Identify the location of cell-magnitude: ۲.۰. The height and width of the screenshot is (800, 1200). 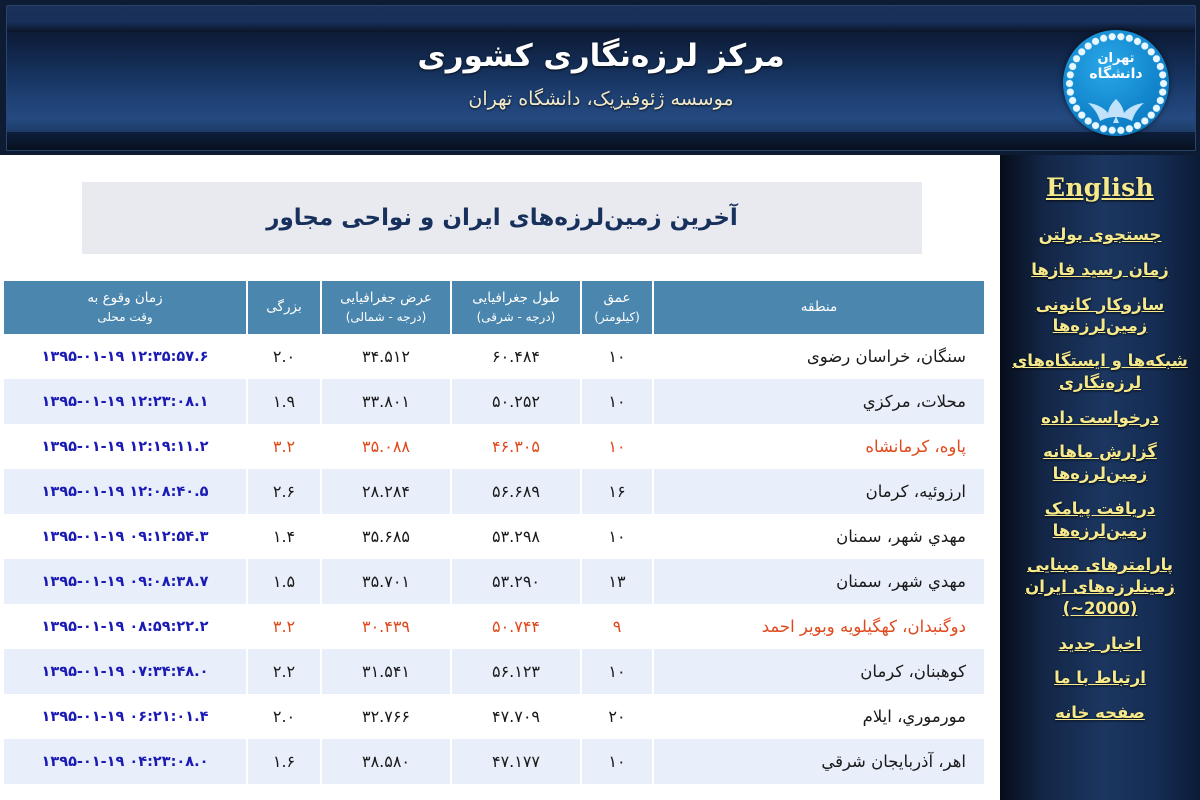
(284, 356).